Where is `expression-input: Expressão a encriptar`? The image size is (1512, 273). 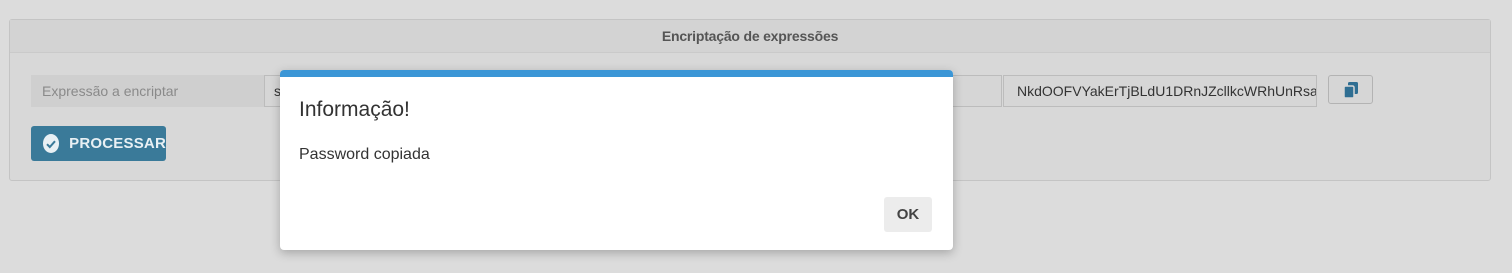 expression-input: Expressão a encriptar is located at coordinates (147, 91).